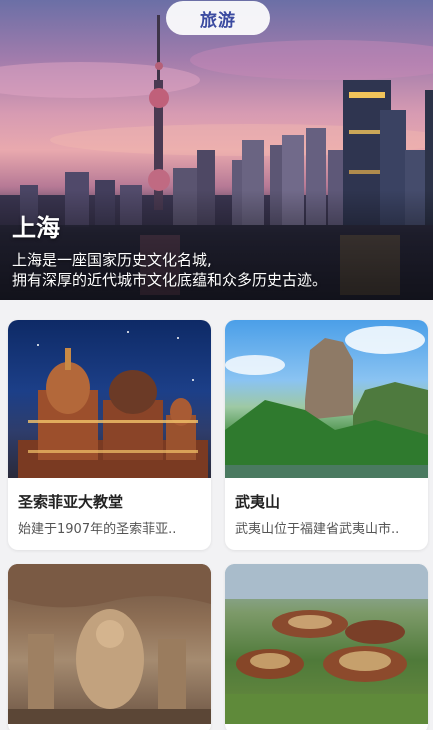  What do you see at coordinates (112, 260) in the screenshot?
I see `description-line-1: 上海是一座国家历史文化名城,` at bounding box center [112, 260].